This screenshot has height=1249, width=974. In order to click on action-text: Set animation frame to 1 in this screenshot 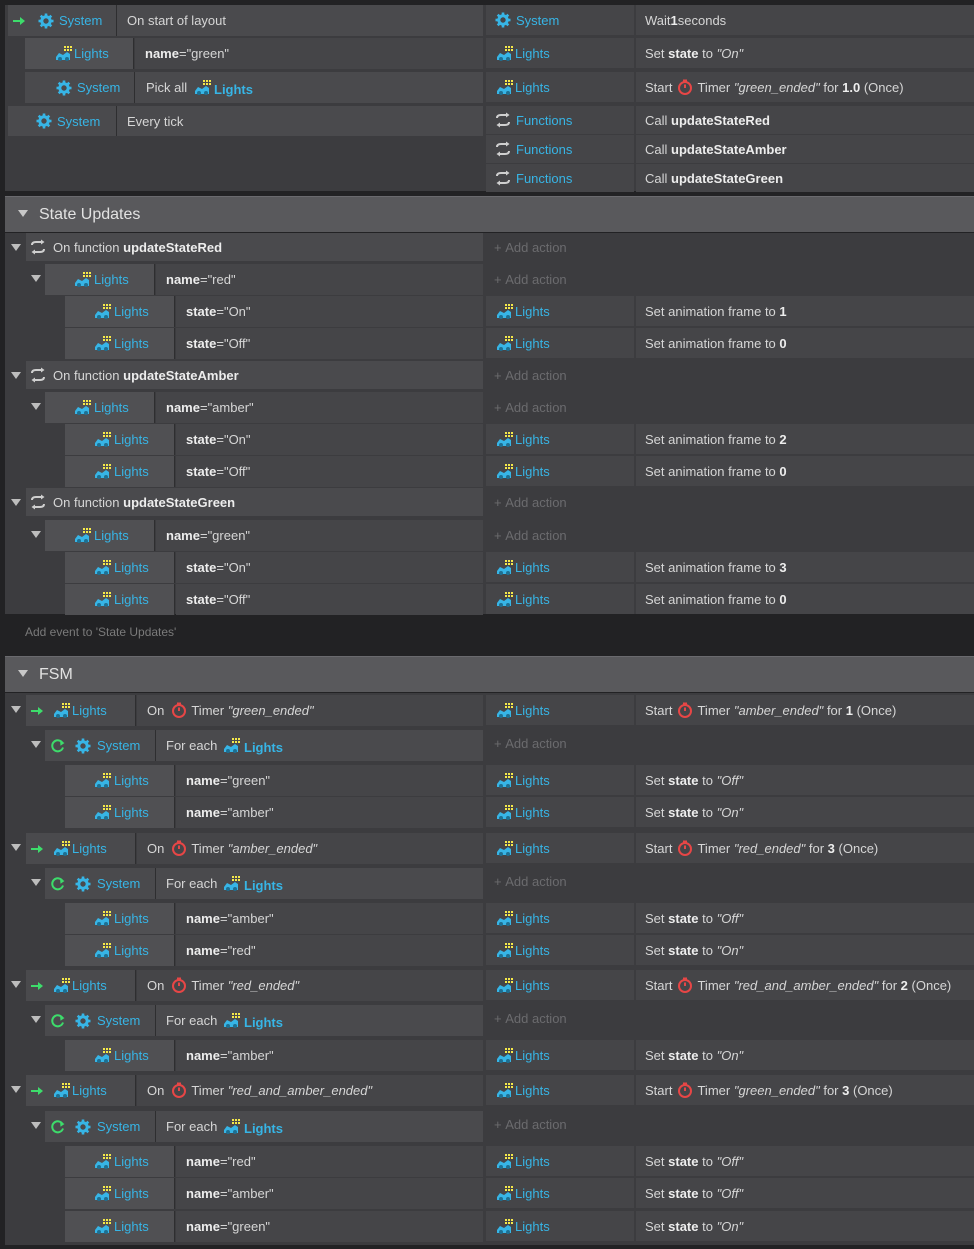, I will do `click(805, 311)`.